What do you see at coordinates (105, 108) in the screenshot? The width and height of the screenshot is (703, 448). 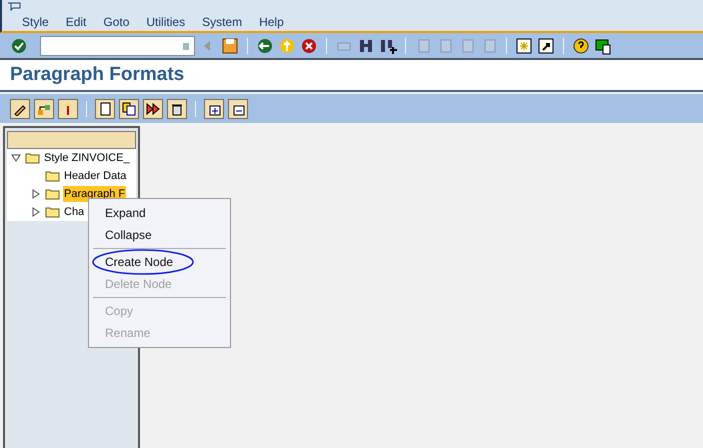 I see `new-document-icon` at bounding box center [105, 108].